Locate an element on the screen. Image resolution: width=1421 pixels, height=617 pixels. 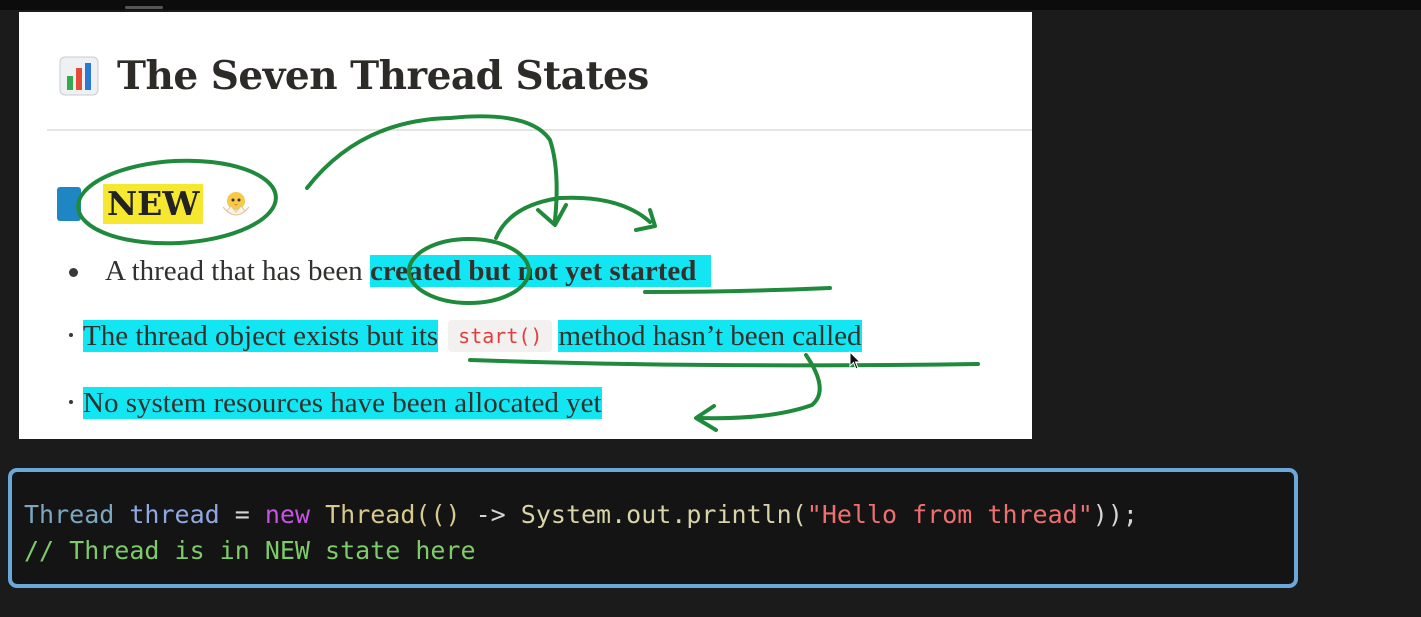
state-label: NEW is located at coordinates (153, 204).